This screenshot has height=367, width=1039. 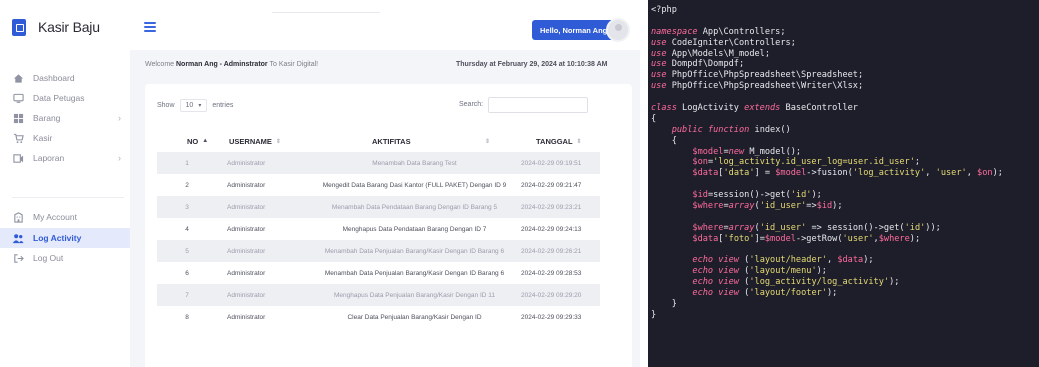 What do you see at coordinates (197, 141) in the screenshot?
I see `column-header-no: NO ▲` at bounding box center [197, 141].